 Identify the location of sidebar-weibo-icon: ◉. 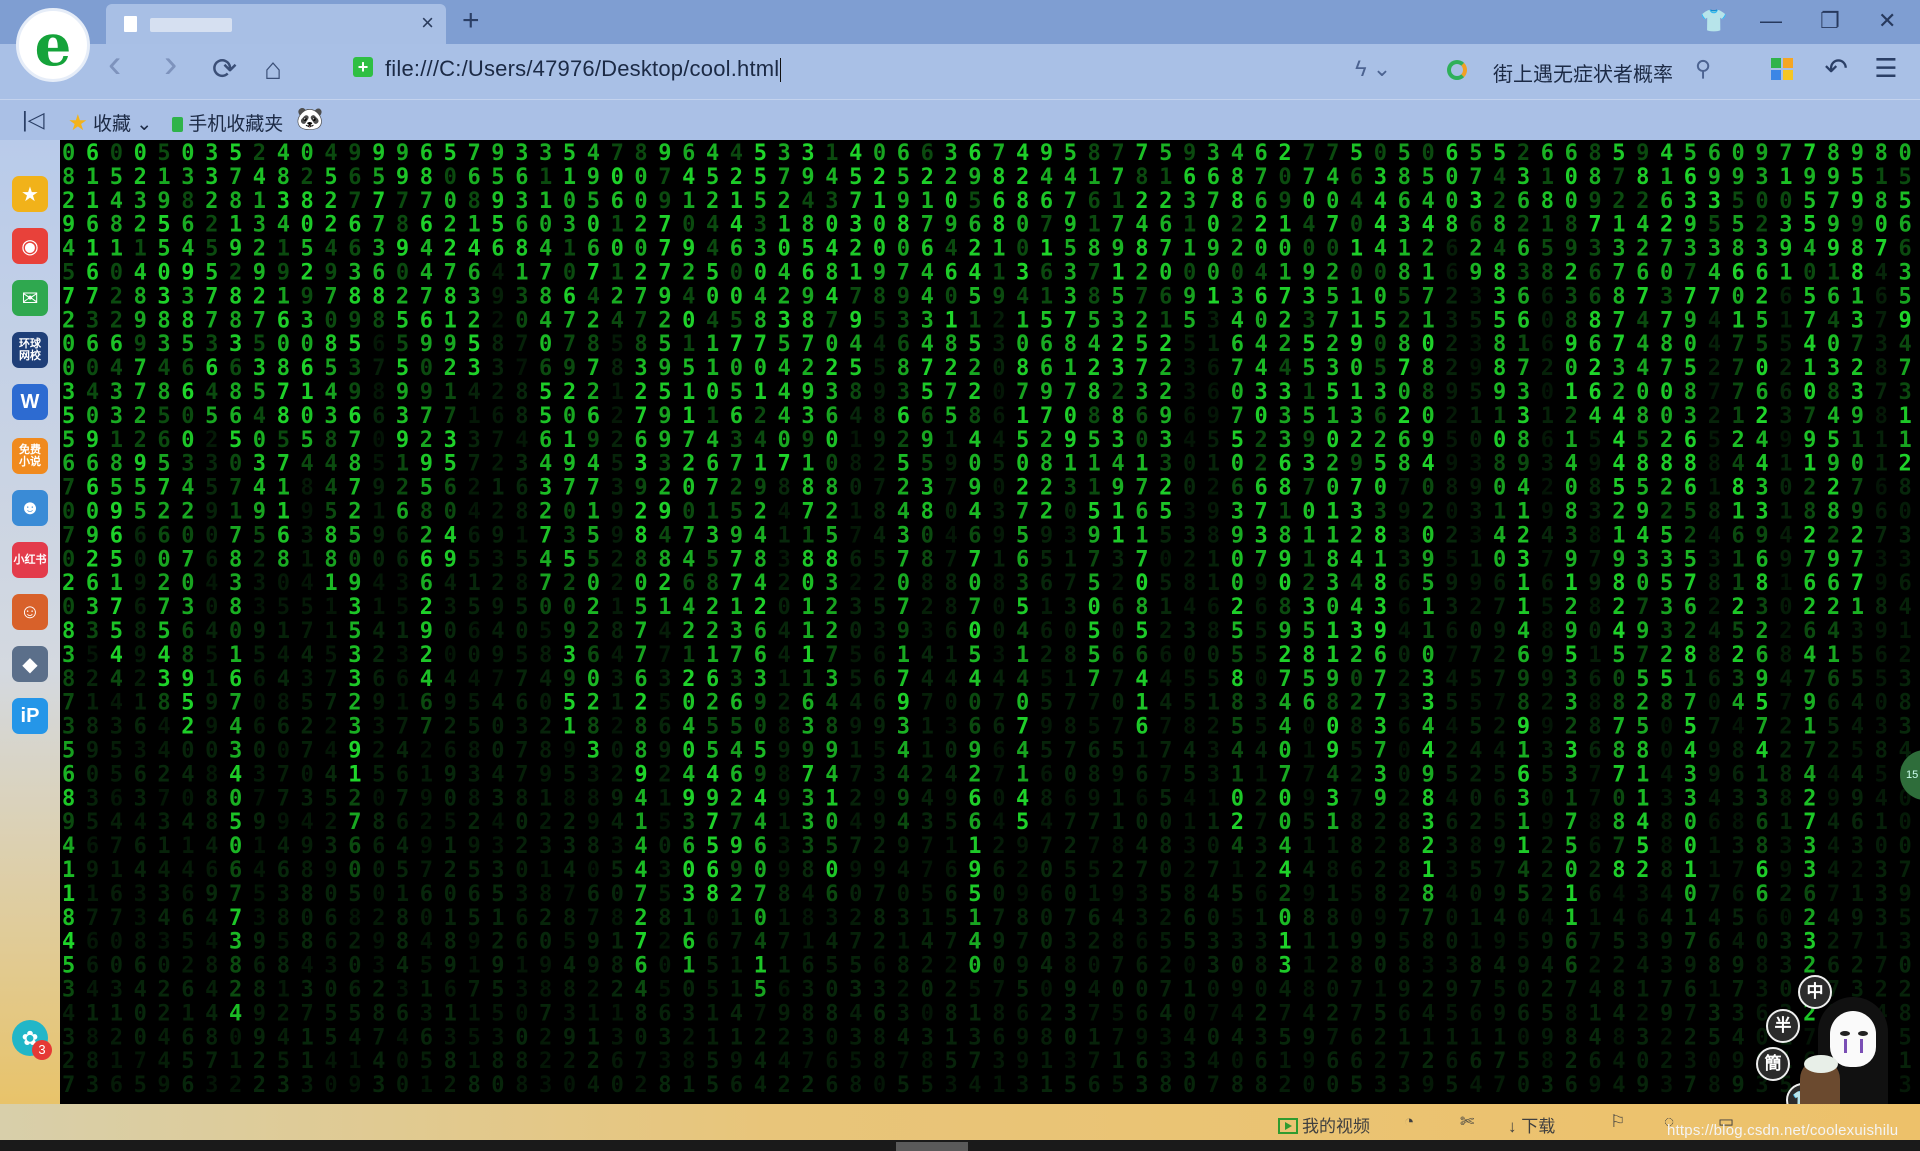
(30, 246).